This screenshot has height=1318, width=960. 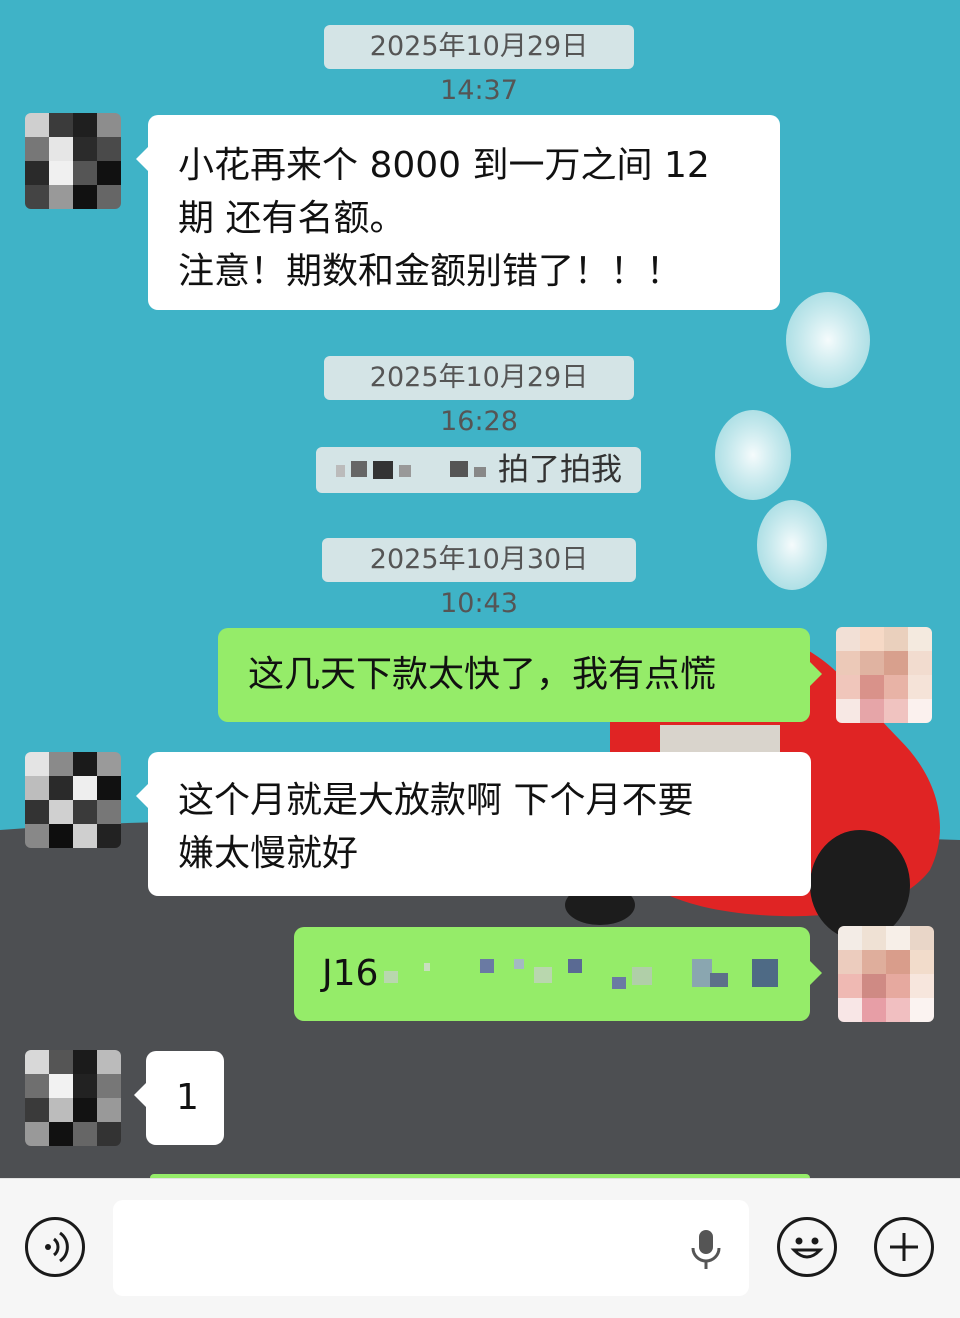 What do you see at coordinates (187, 1097) in the screenshot?
I see `message-text: 1` at bounding box center [187, 1097].